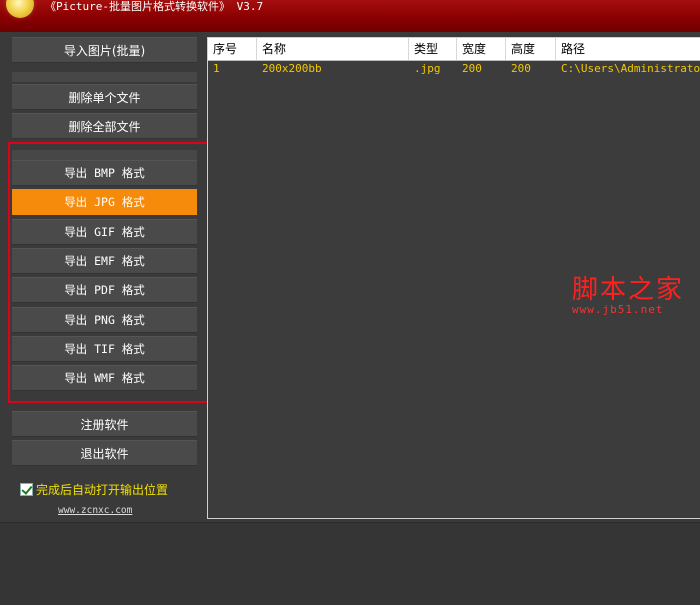 This screenshot has height=605, width=700. What do you see at coordinates (104, 50) in the screenshot?
I see `import-images-button: 导入图片(批量)` at bounding box center [104, 50].